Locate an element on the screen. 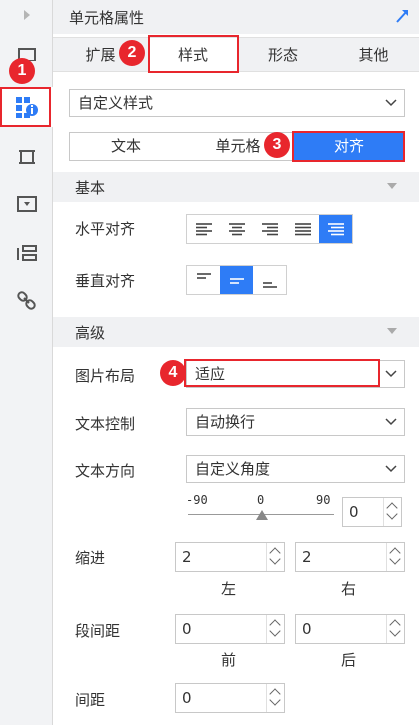 This screenshot has width=419, height=725. angle-spinner: 0 is located at coordinates (372, 512).